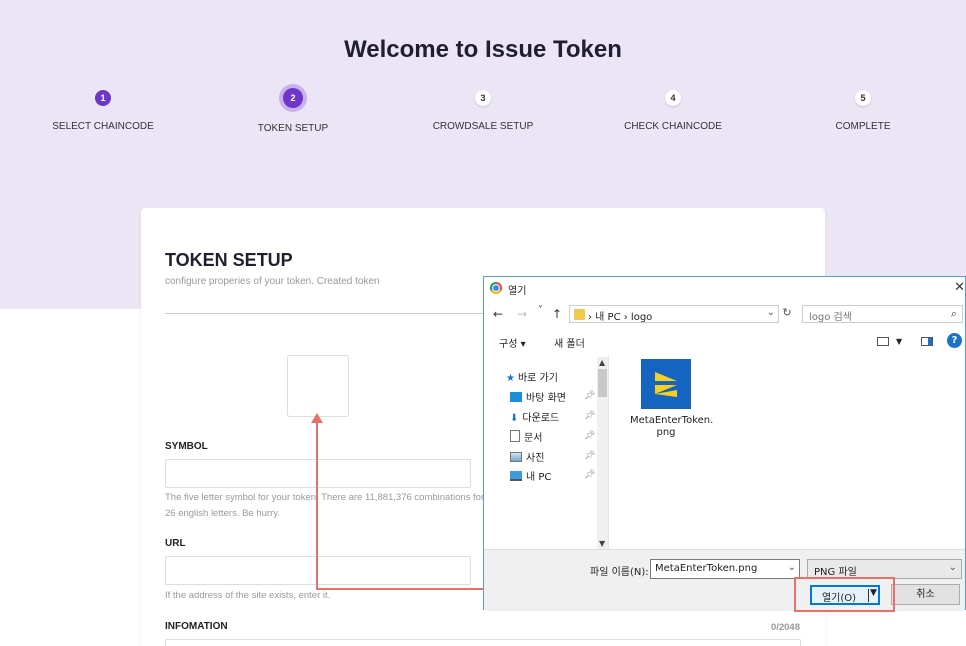  What do you see at coordinates (522, 314) in the screenshot?
I see `forward-arrow-icon: →` at bounding box center [522, 314].